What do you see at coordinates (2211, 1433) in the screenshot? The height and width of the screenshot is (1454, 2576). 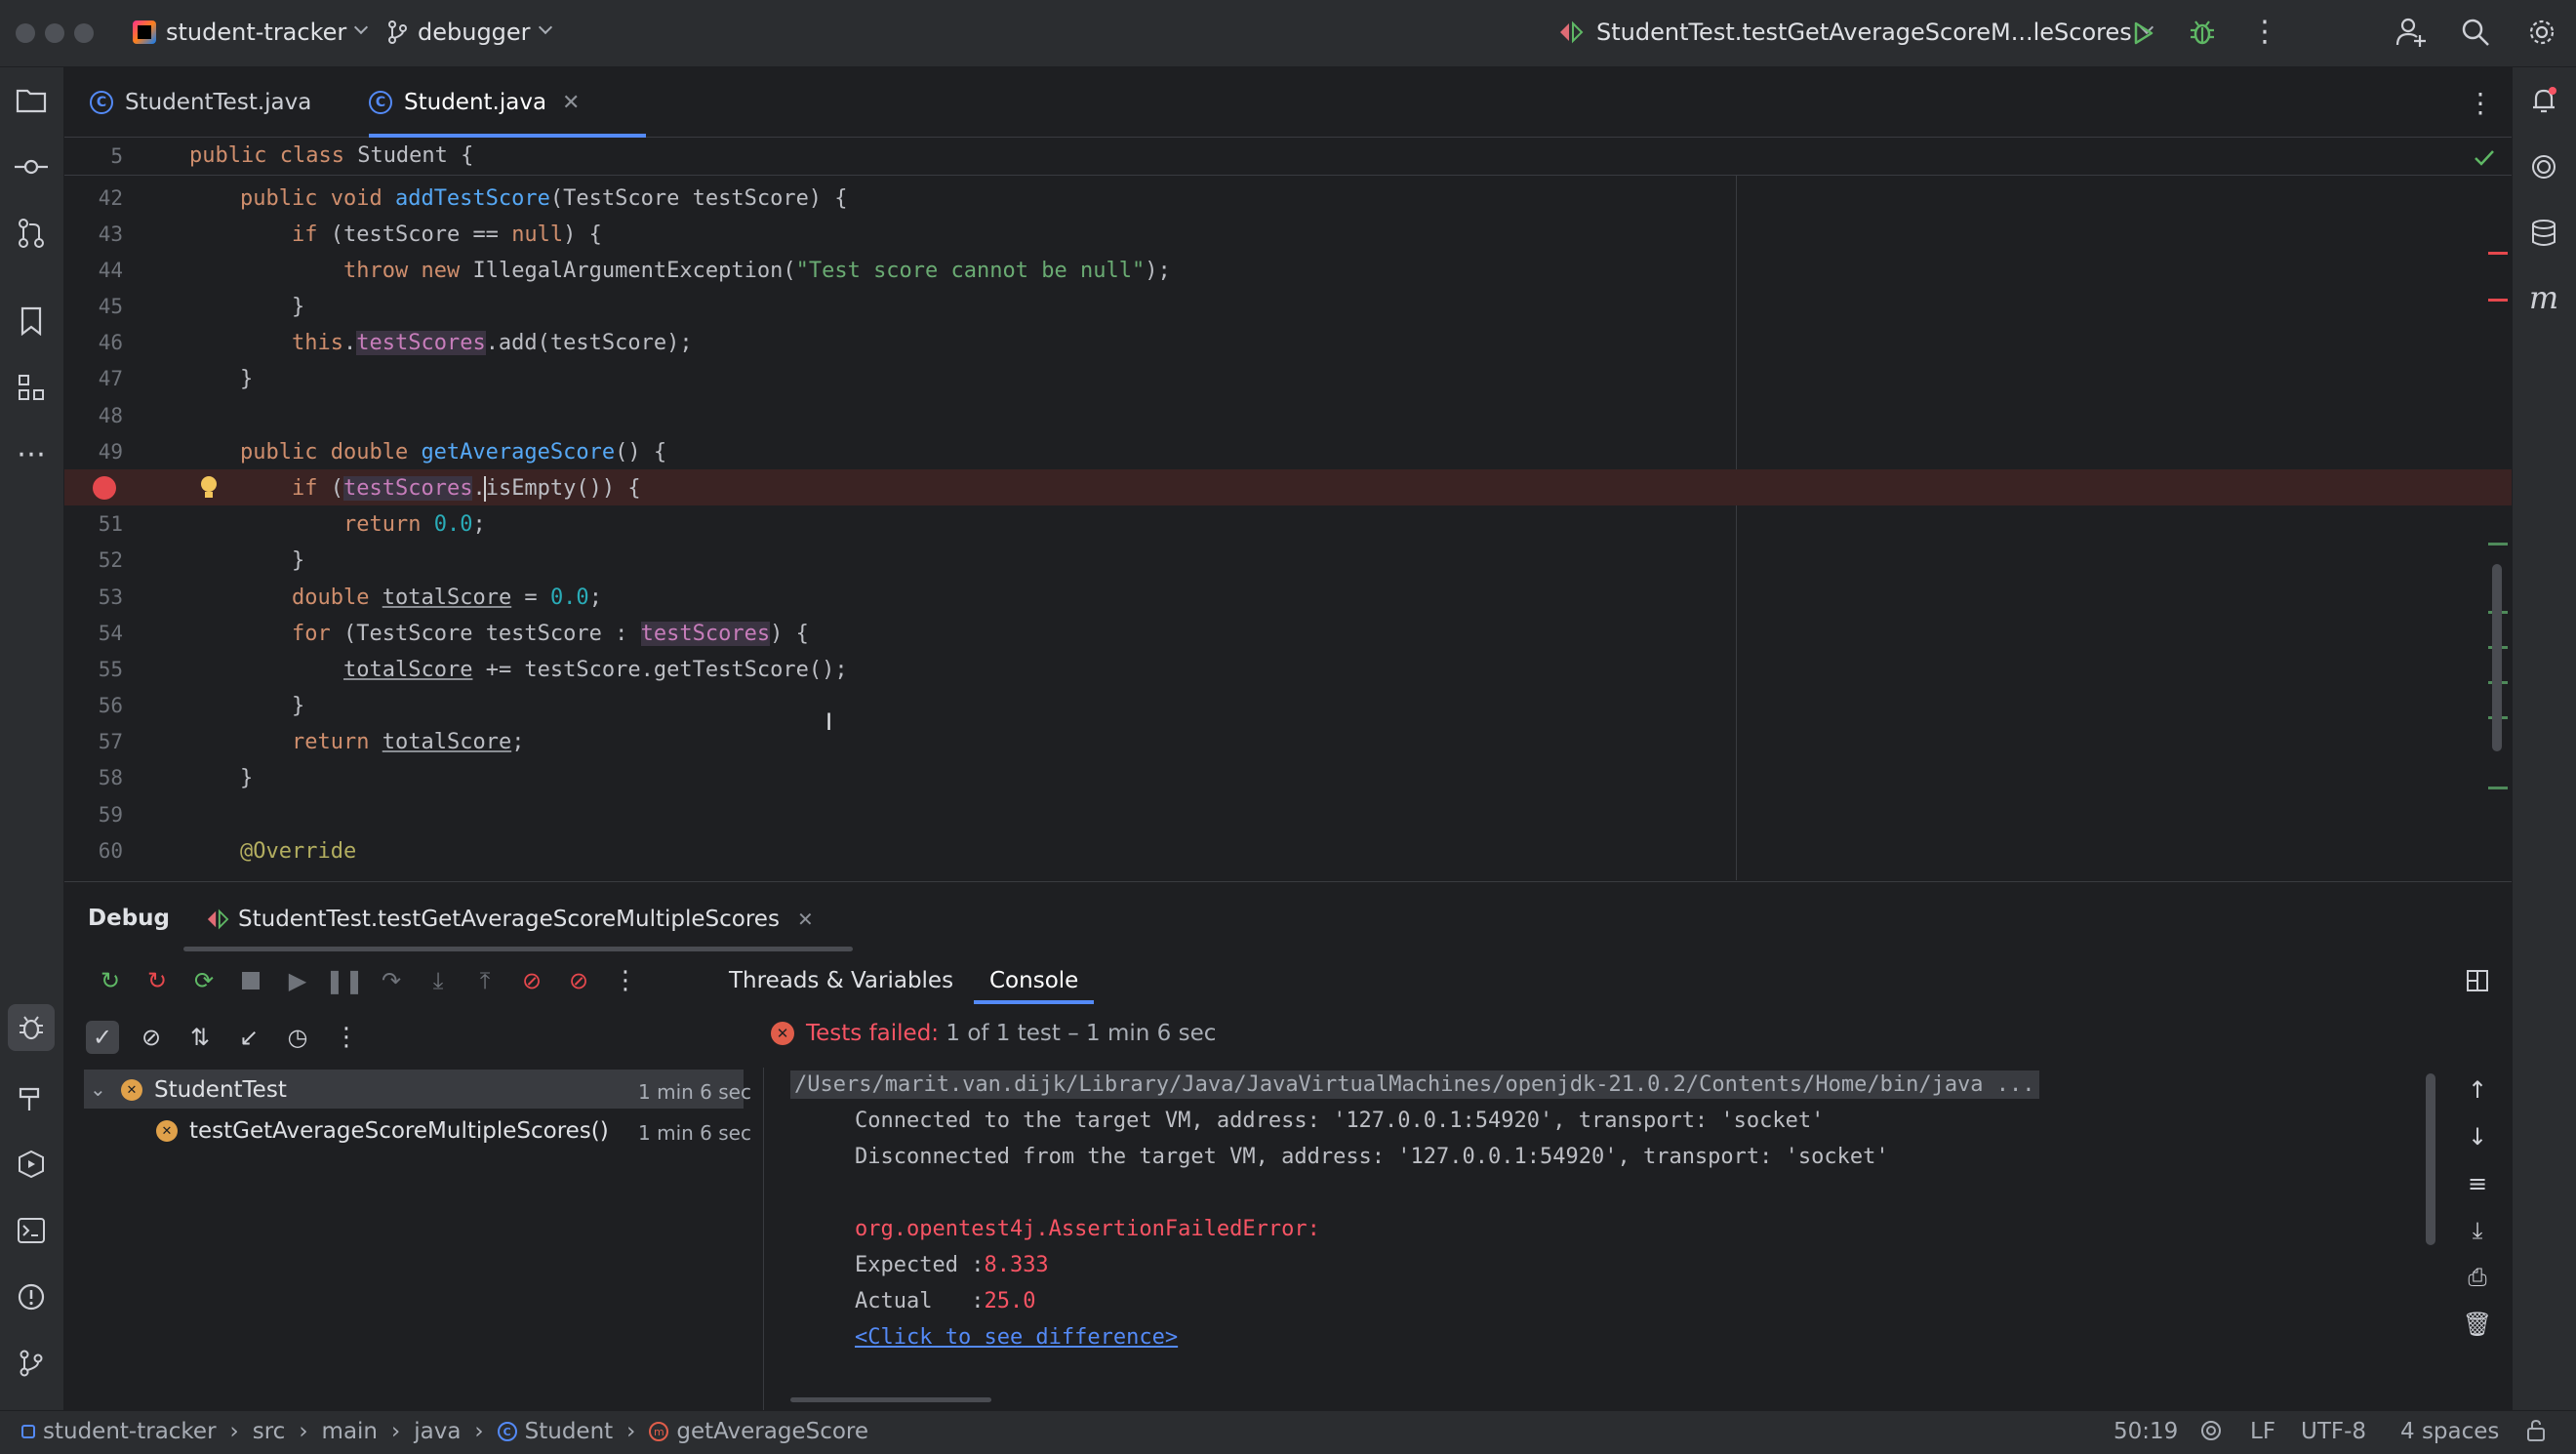 I see `ai-status-icon` at bounding box center [2211, 1433].